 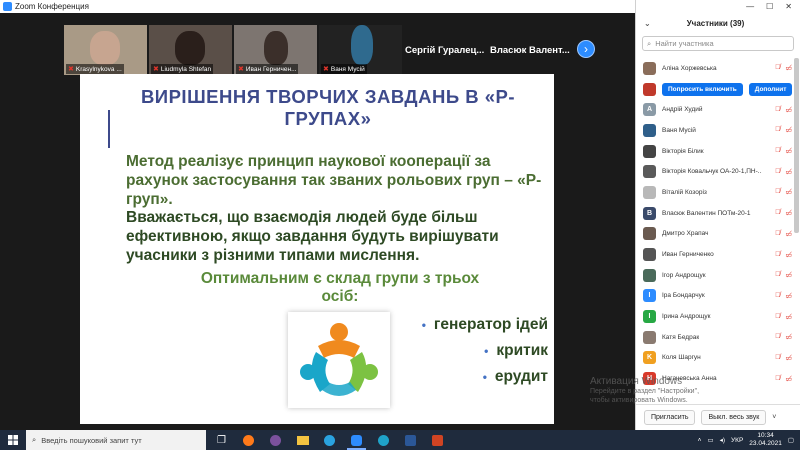 I want to click on chevron-down-icon: ⌄, so click(x=647, y=23).